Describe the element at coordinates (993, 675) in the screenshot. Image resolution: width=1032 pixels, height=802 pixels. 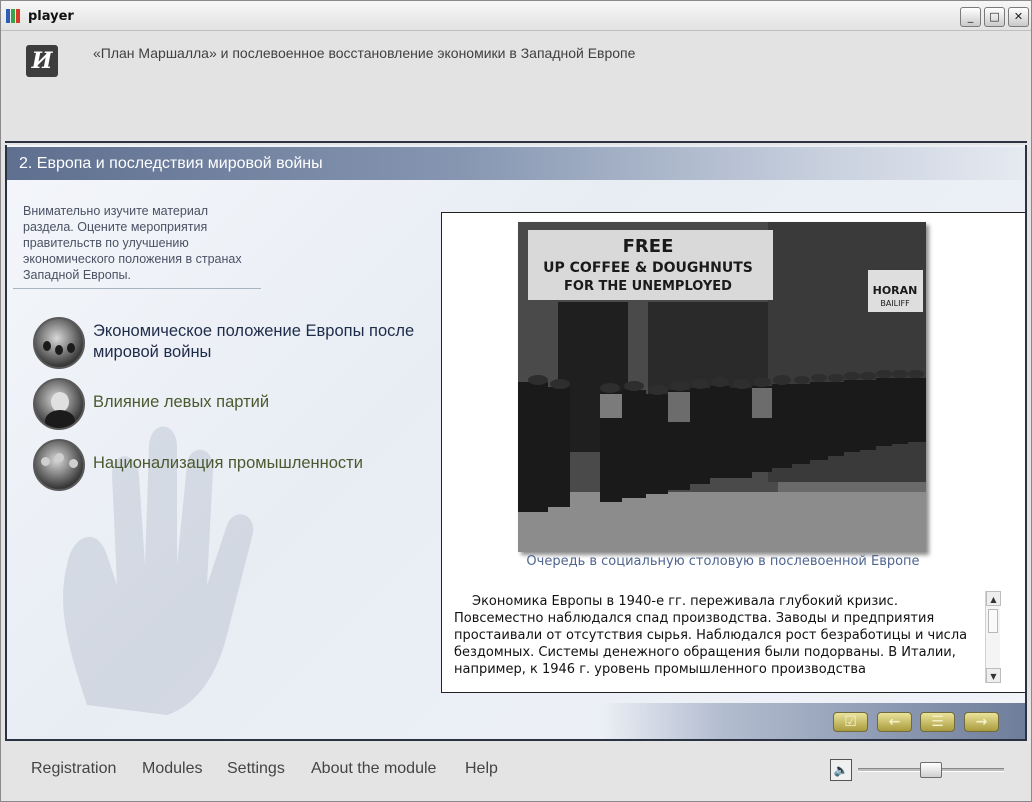
I see `scroll-down-icon: ▼` at that location.